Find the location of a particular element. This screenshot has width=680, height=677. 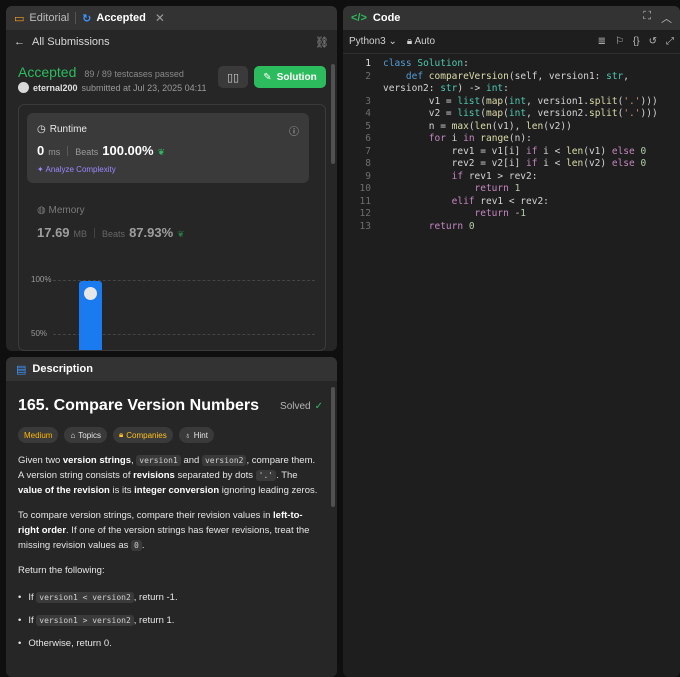

status-row: Accepted 89 / 89 testcases passed is located at coordinates (101, 72).